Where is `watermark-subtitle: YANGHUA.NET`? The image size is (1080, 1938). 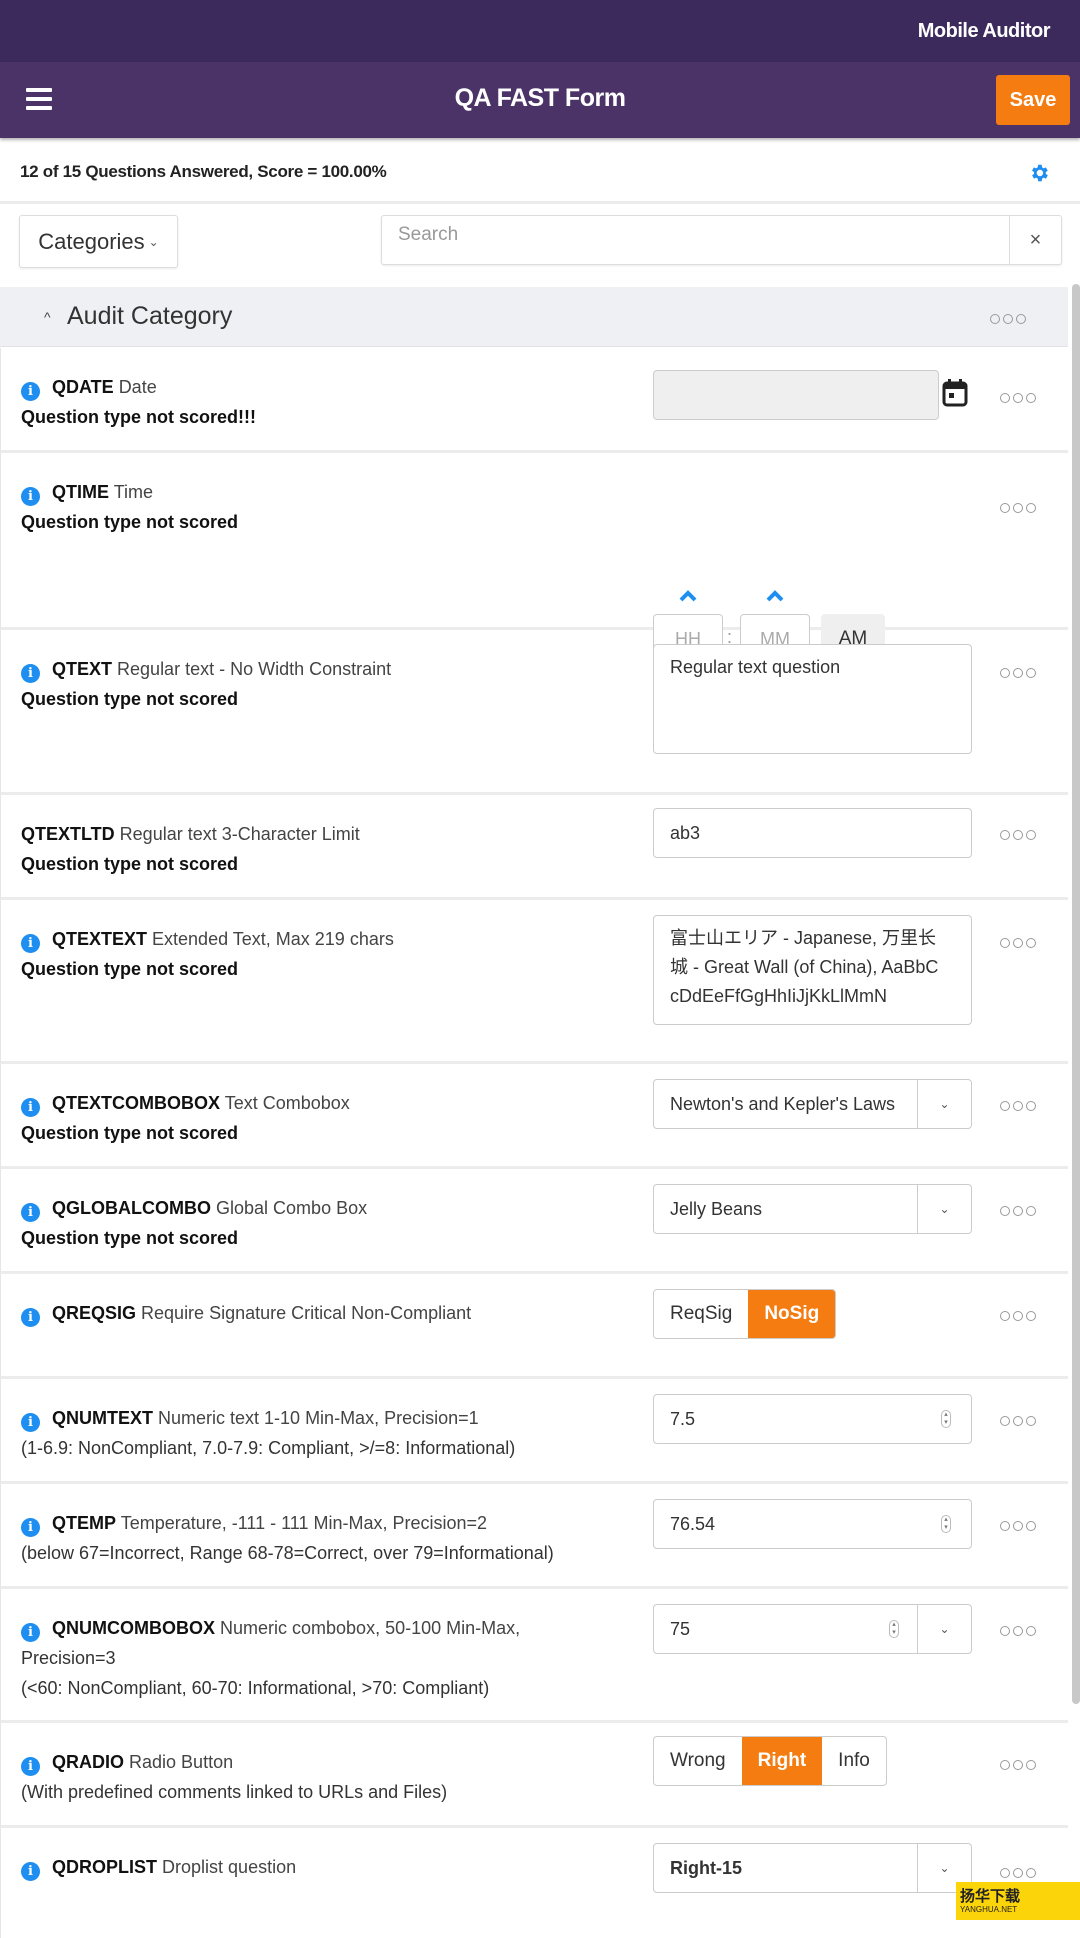 watermark-subtitle: YANGHUA.NET is located at coordinates (990, 1909).